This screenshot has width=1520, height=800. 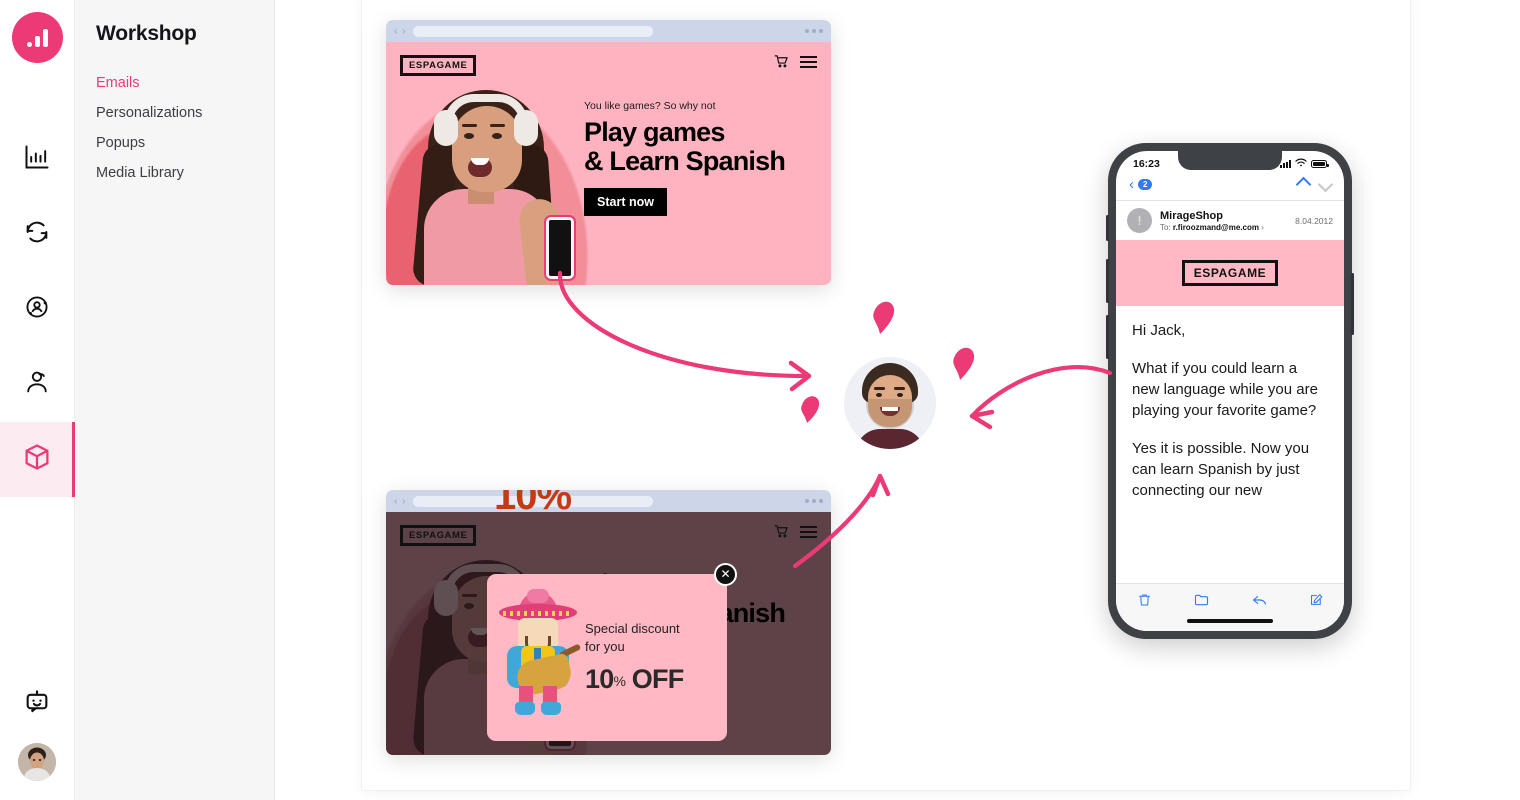 I want to click on phone-notch, so click(x=1230, y=160).